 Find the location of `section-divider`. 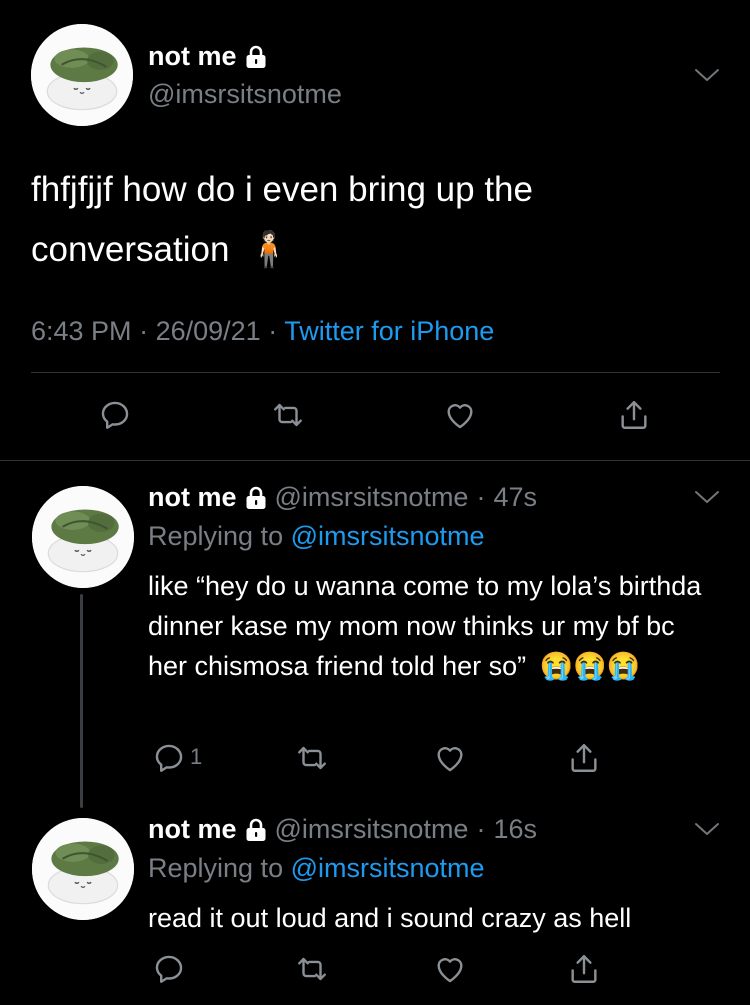

section-divider is located at coordinates (375, 460).